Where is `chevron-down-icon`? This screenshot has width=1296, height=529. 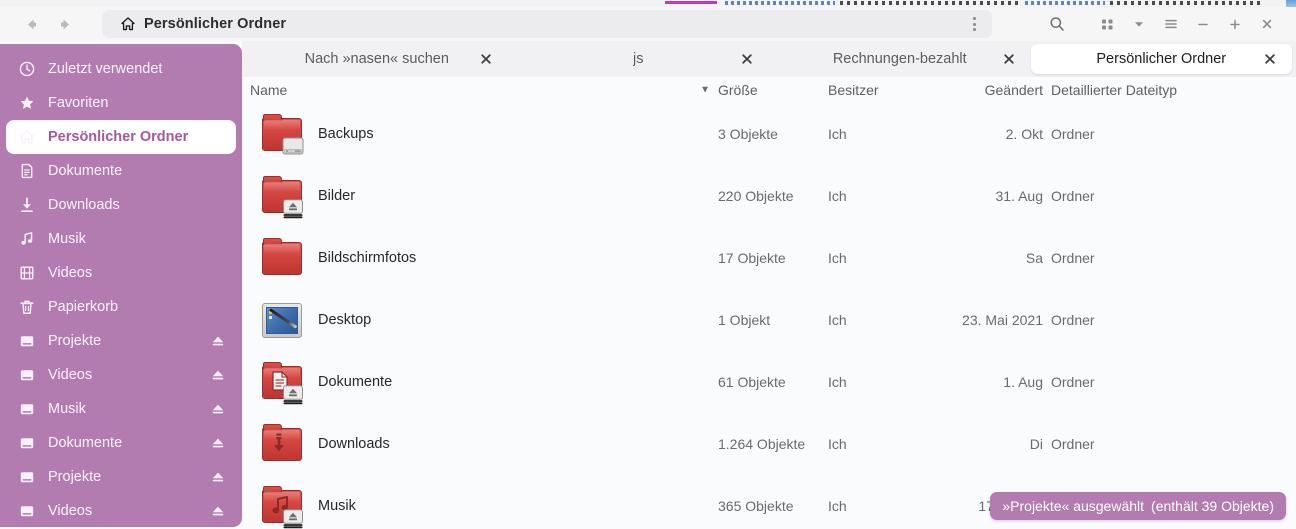
chevron-down-icon is located at coordinates (1139, 24).